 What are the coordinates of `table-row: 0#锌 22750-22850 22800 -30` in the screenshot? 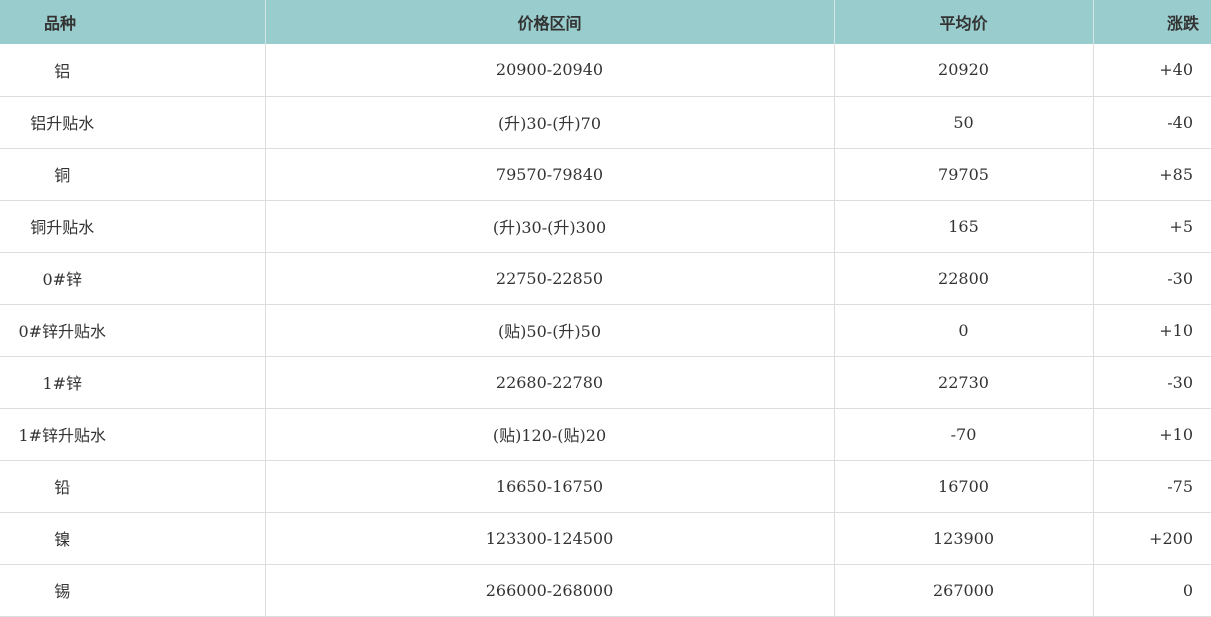 It's located at (605, 278).